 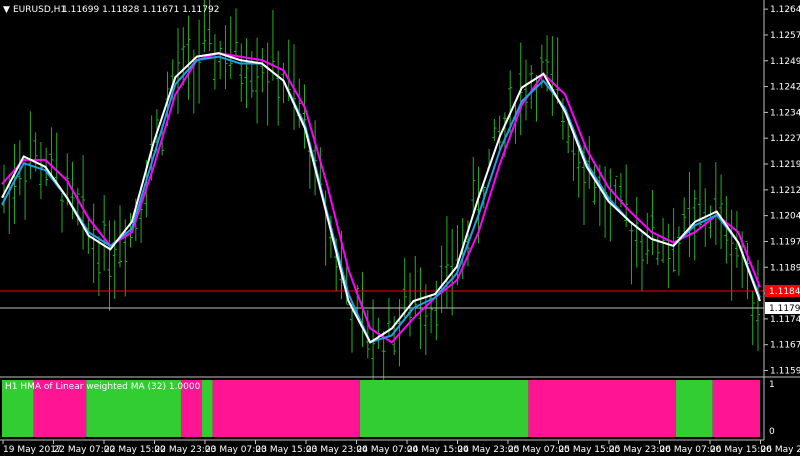 What do you see at coordinates (785, 320) in the screenshot?
I see `price-tick-label: 1.11748` at bounding box center [785, 320].